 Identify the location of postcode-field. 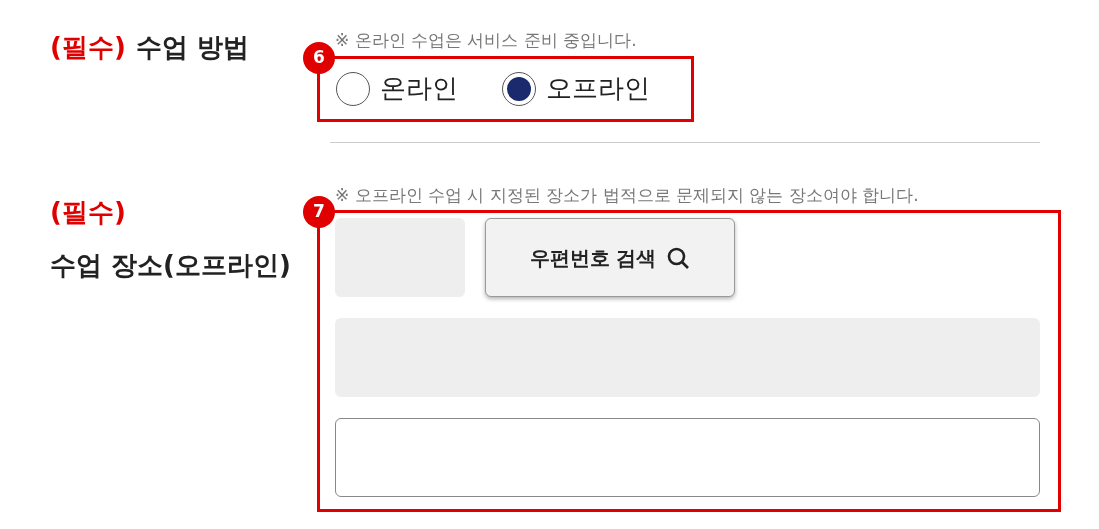
(400, 257).